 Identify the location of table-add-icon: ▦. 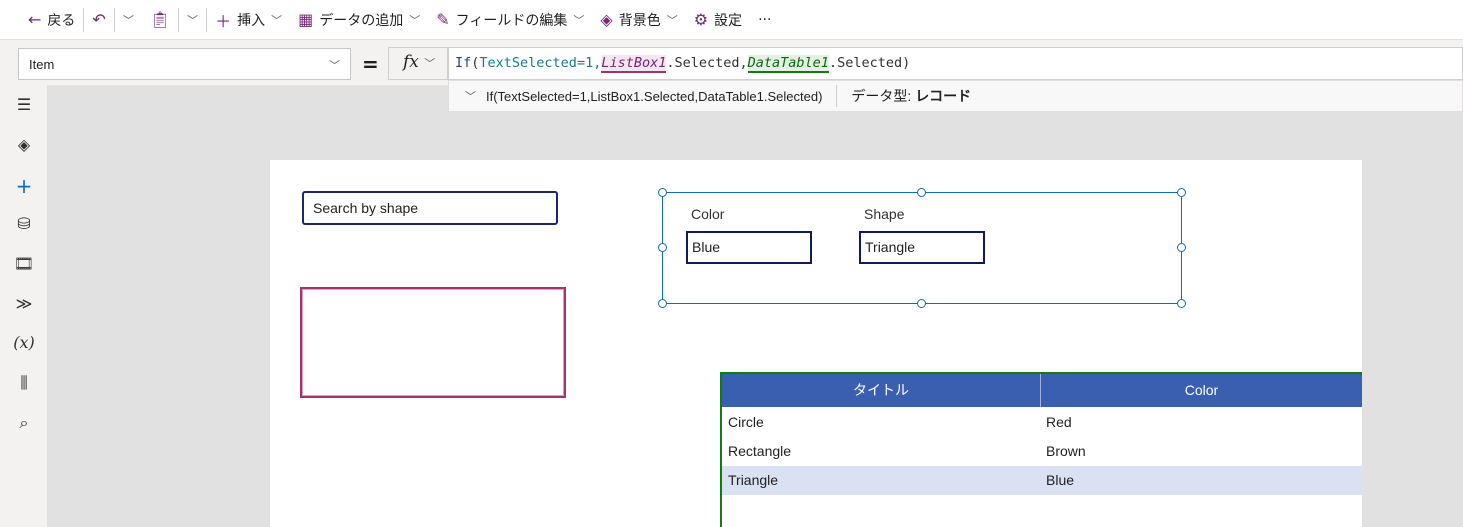
(306, 19).